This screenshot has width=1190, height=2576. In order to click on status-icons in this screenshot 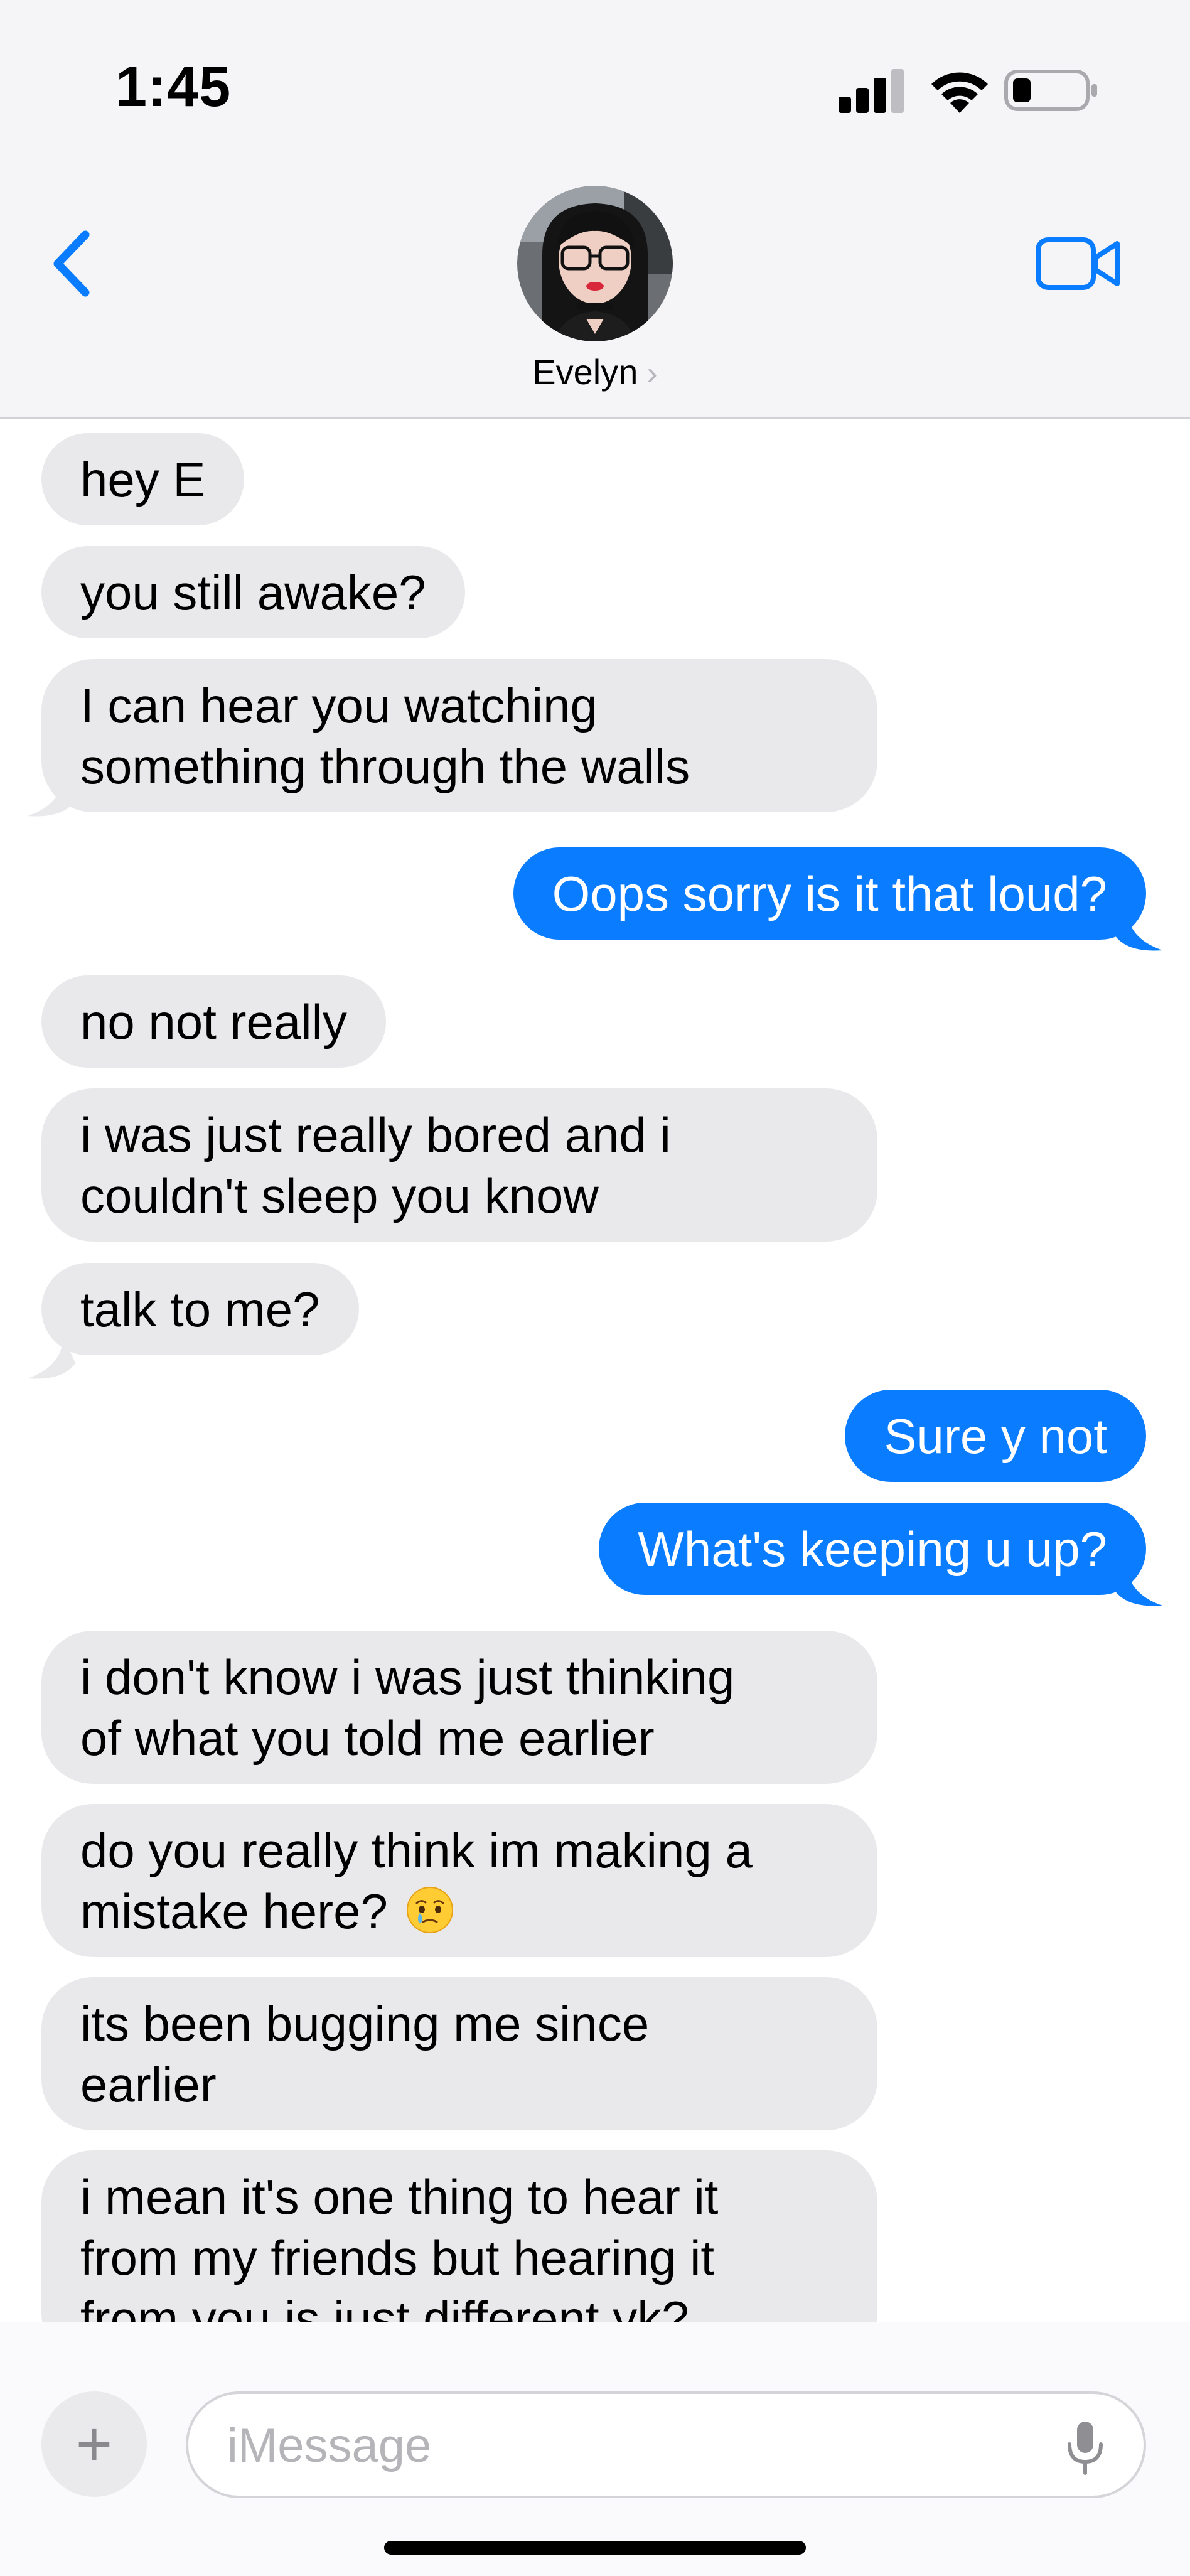, I will do `click(970, 91)`.